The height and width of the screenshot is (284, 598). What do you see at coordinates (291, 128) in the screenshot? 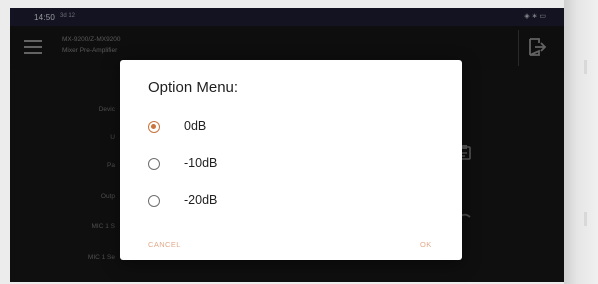
I see `option-0db: 0dB` at bounding box center [291, 128].